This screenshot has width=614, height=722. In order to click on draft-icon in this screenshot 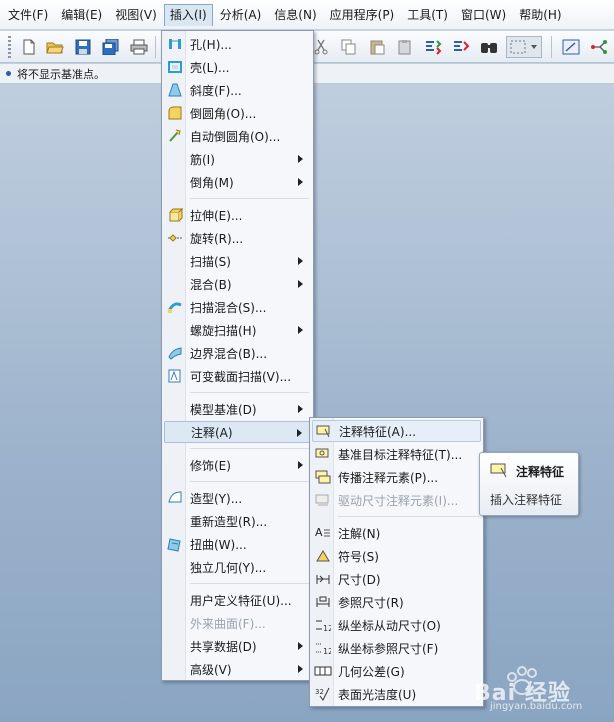, I will do `click(175, 90)`.